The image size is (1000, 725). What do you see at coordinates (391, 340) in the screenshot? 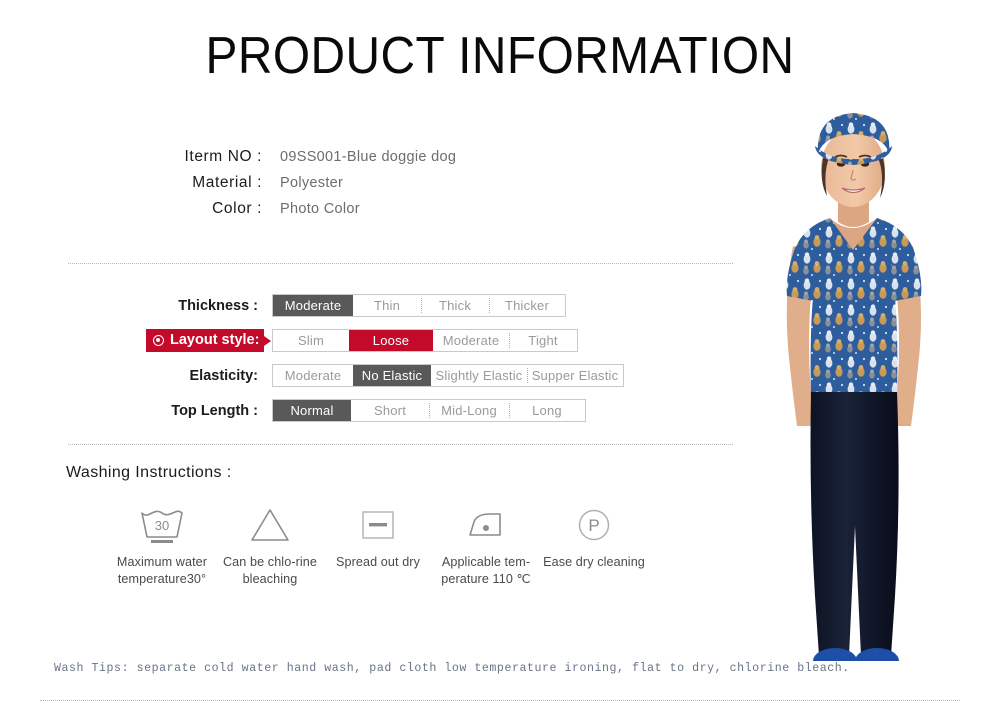
I see `option-layout-loose: Loose` at bounding box center [391, 340].